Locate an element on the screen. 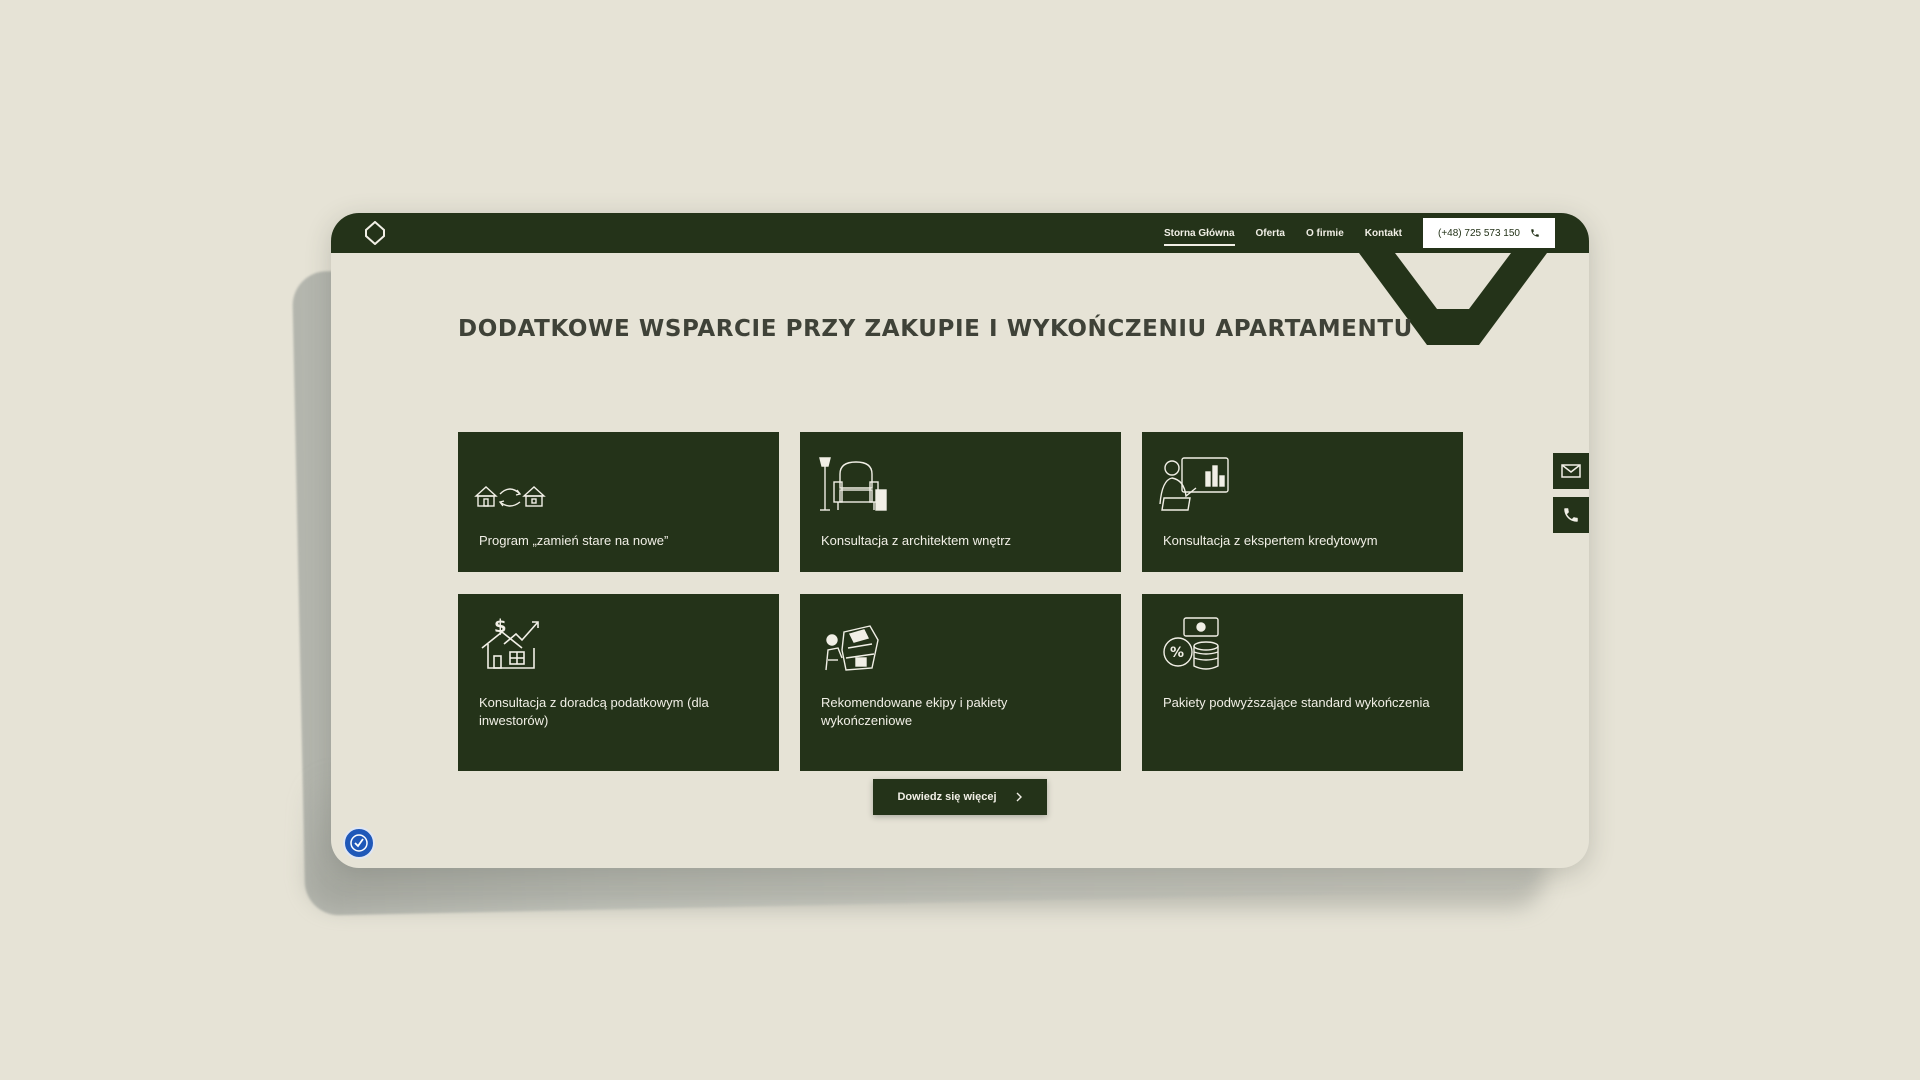 The image size is (1920, 1080). side-phone-button is located at coordinates (1571, 515).